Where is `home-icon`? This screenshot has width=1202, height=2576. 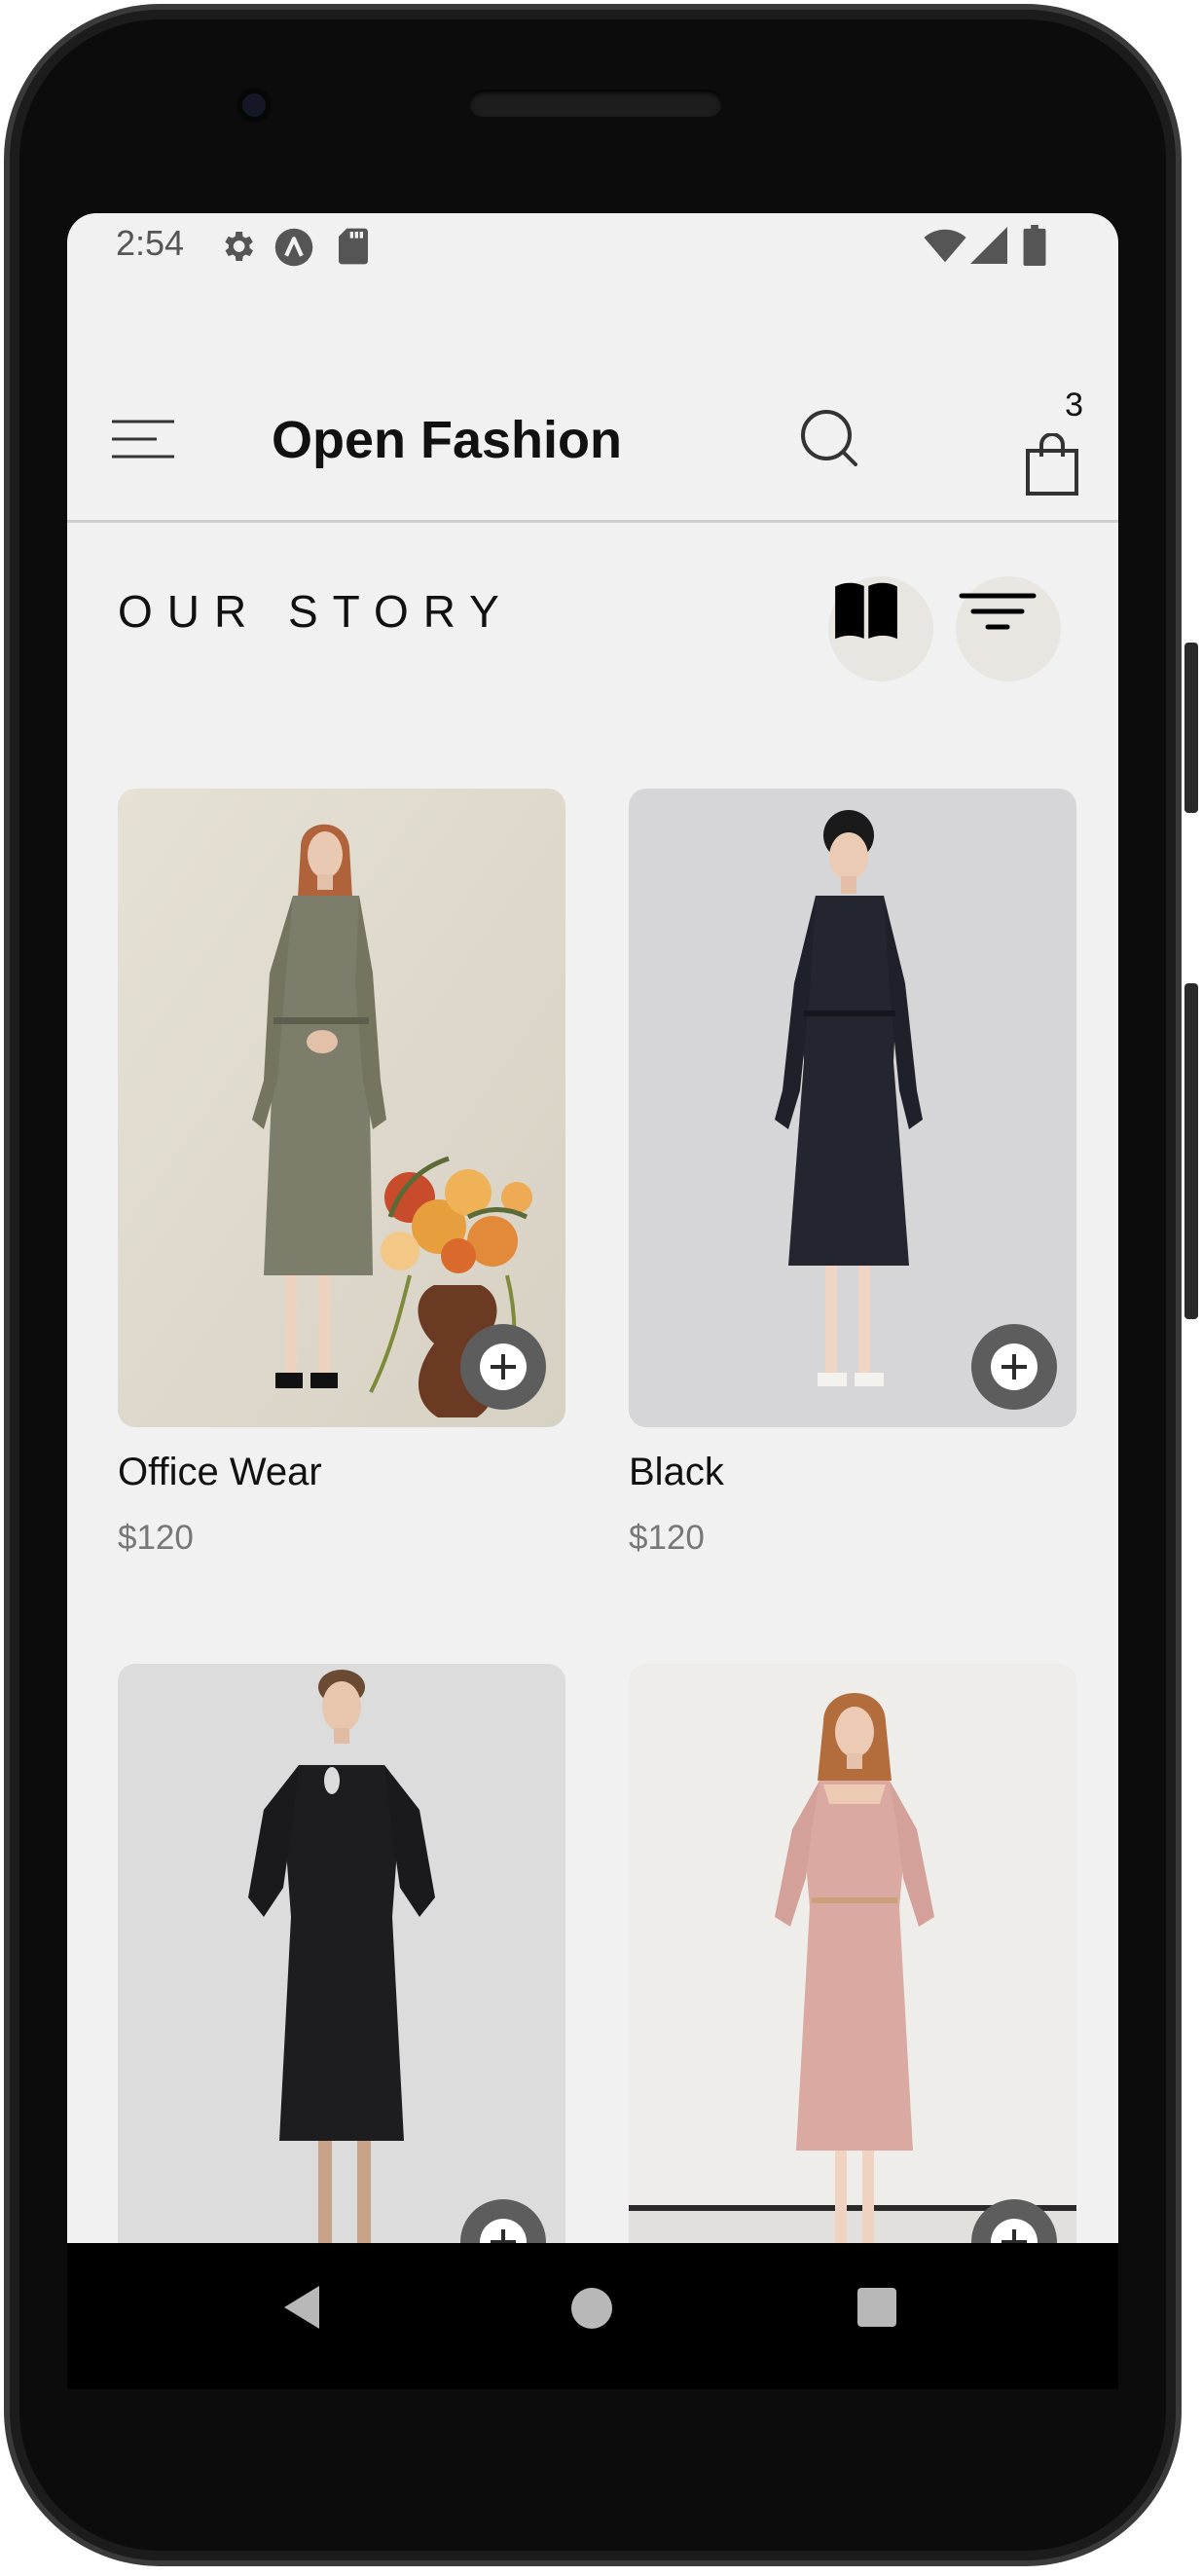 home-icon is located at coordinates (591, 2308).